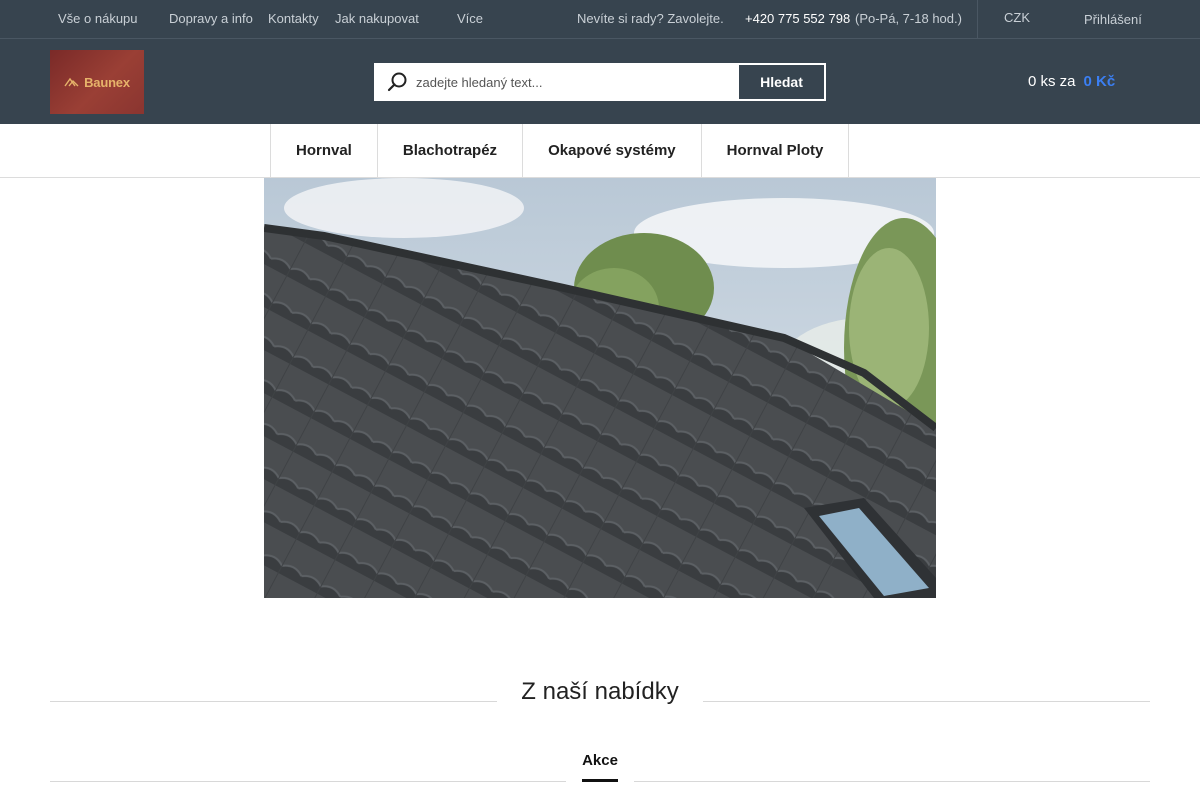  What do you see at coordinates (600, 780) in the screenshot?
I see `tab-active-indicator` at bounding box center [600, 780].